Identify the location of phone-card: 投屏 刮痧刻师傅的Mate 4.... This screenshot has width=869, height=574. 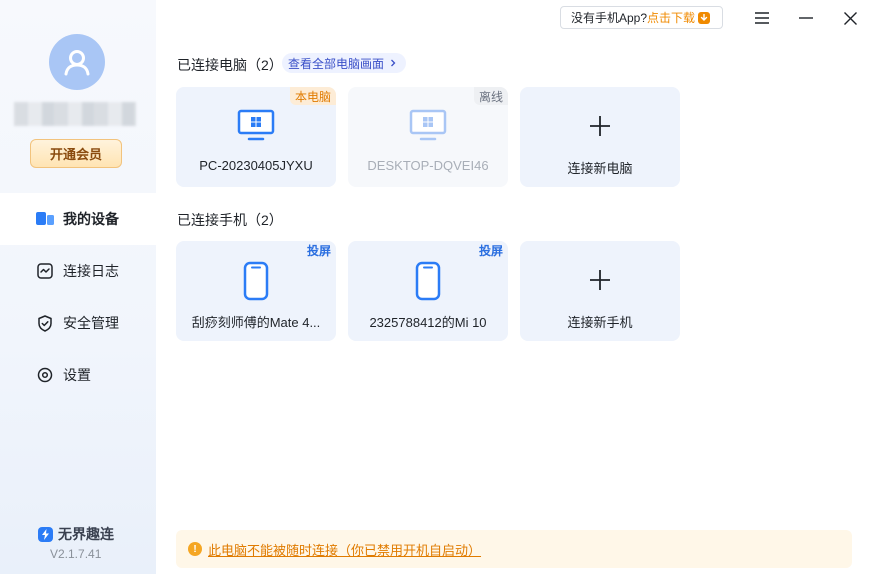
(256, 291).